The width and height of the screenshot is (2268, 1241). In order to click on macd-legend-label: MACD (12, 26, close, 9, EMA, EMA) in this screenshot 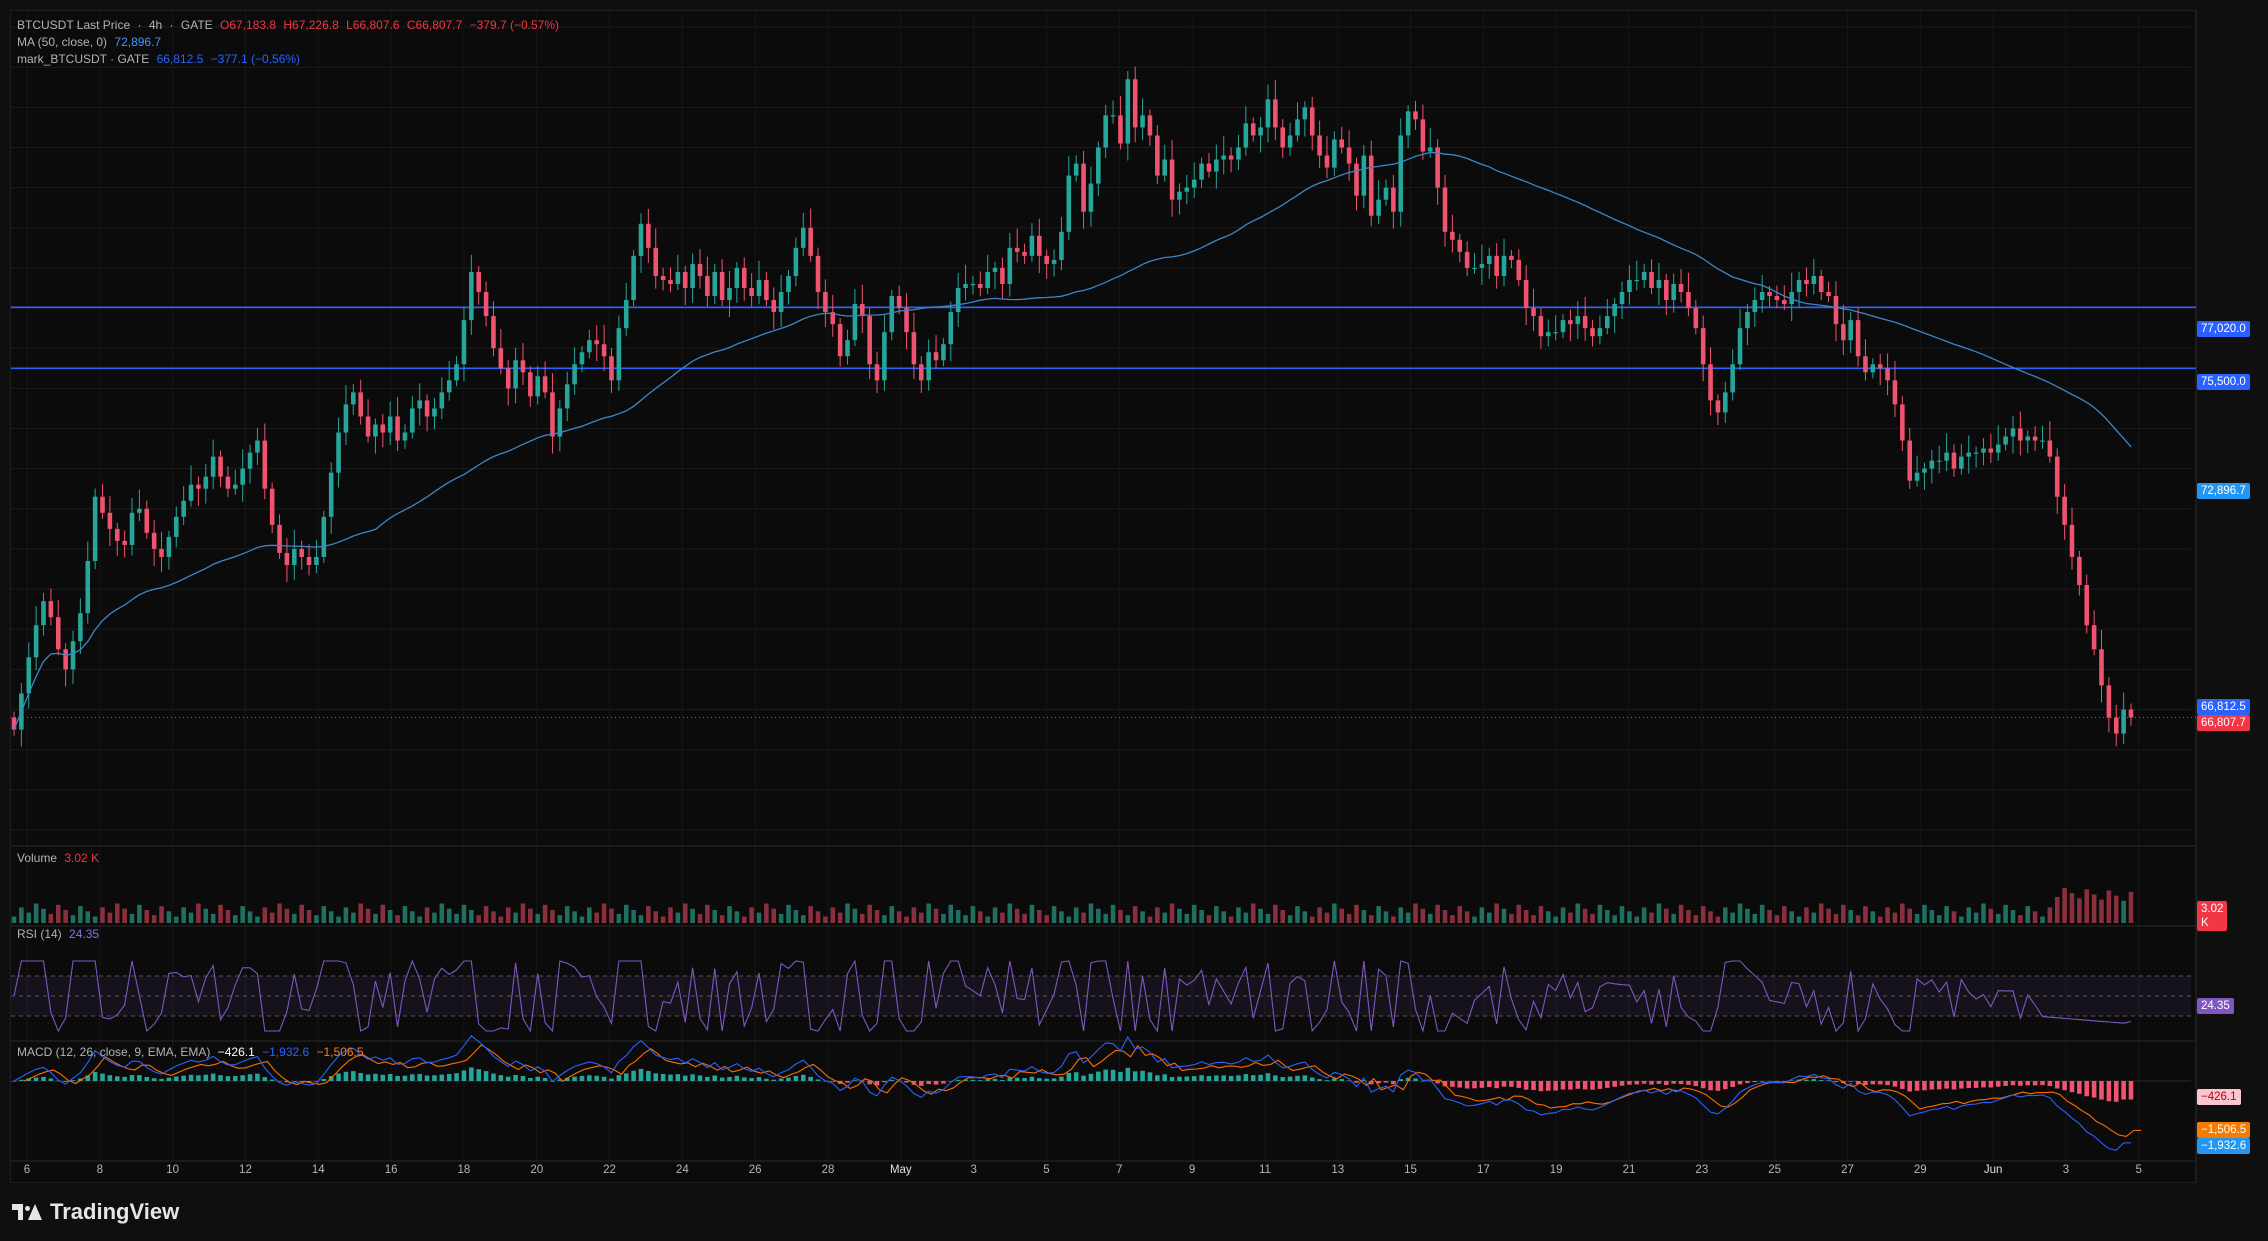, I will do `click(113, 1052)`.